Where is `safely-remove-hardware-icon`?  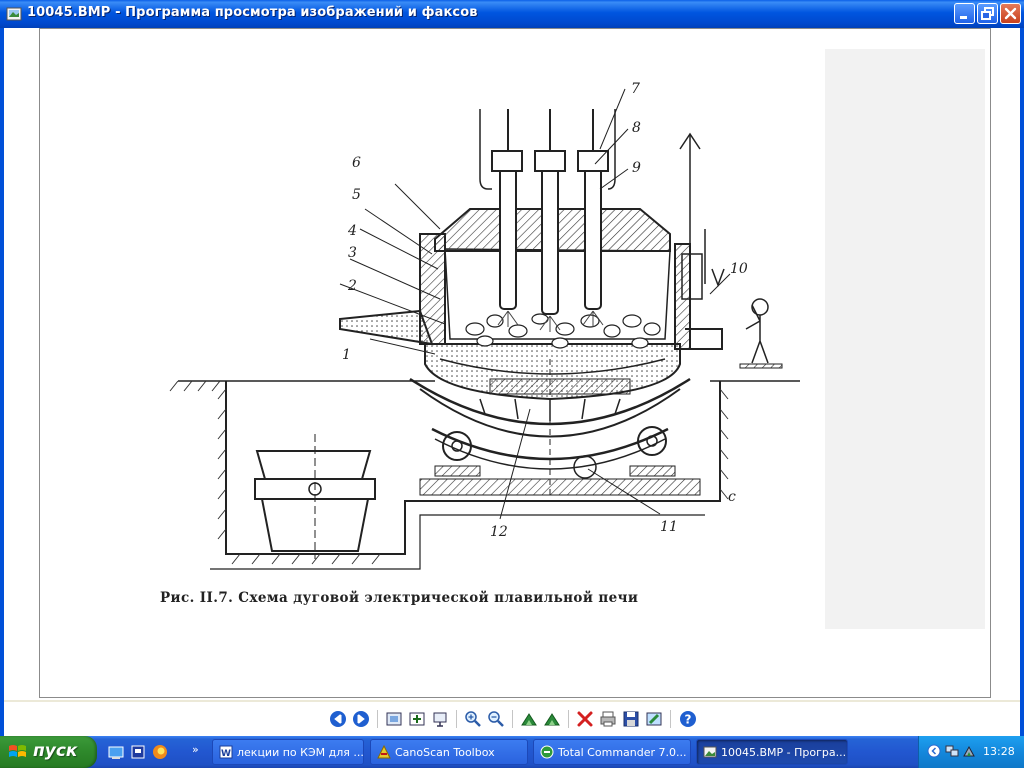 safely-remove-hardware-icon is located at coordinates (969, 751).